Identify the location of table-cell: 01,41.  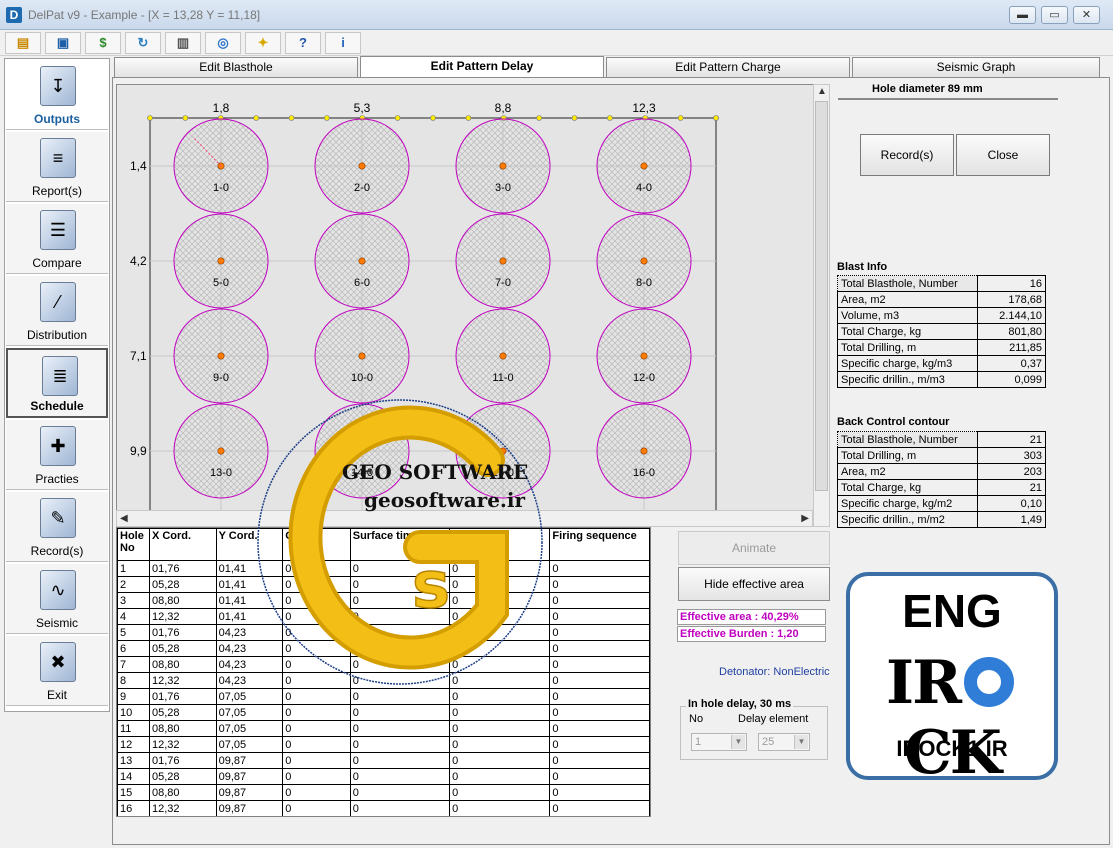
(249, 568).